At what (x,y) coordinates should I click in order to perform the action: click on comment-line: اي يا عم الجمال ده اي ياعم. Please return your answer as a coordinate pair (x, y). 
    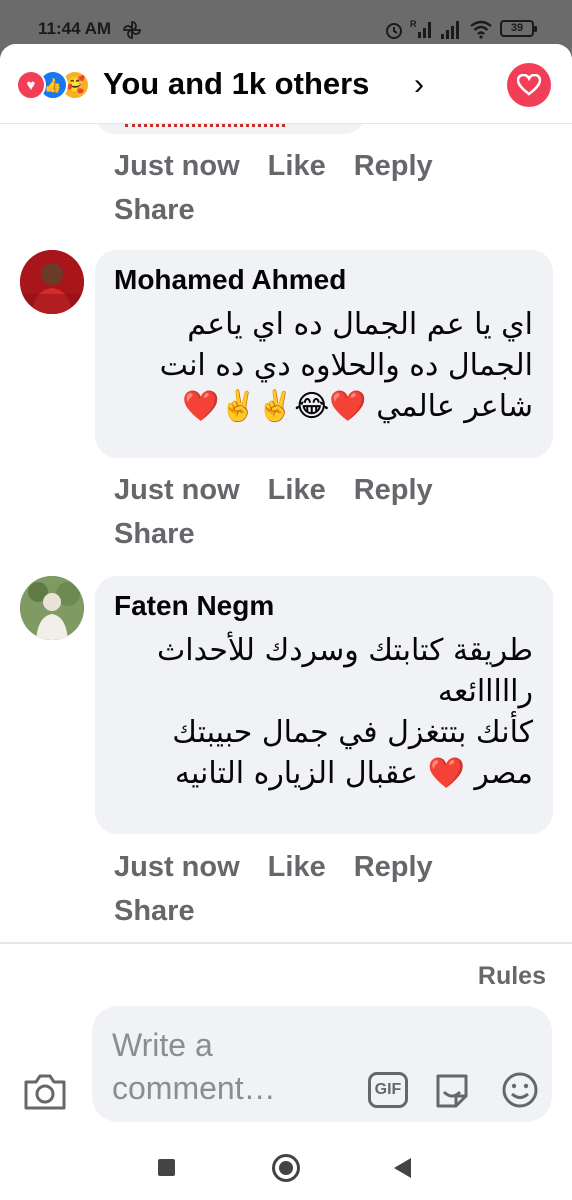
    Looking at the image, I should click on (360, 324).